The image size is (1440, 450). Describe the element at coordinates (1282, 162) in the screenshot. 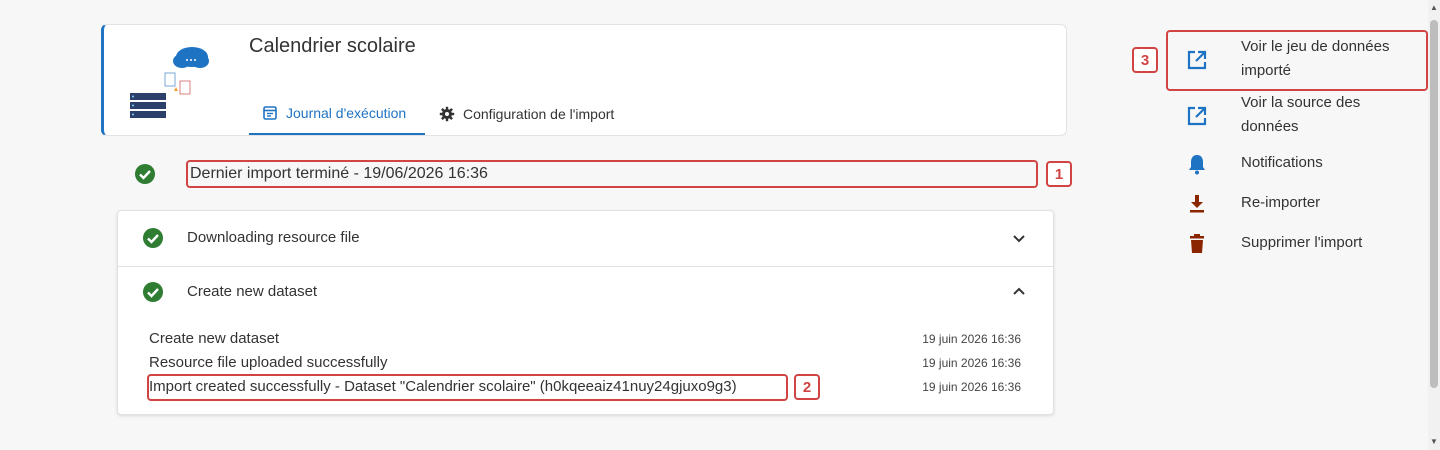

I see `action-label: Notifications` at that location.